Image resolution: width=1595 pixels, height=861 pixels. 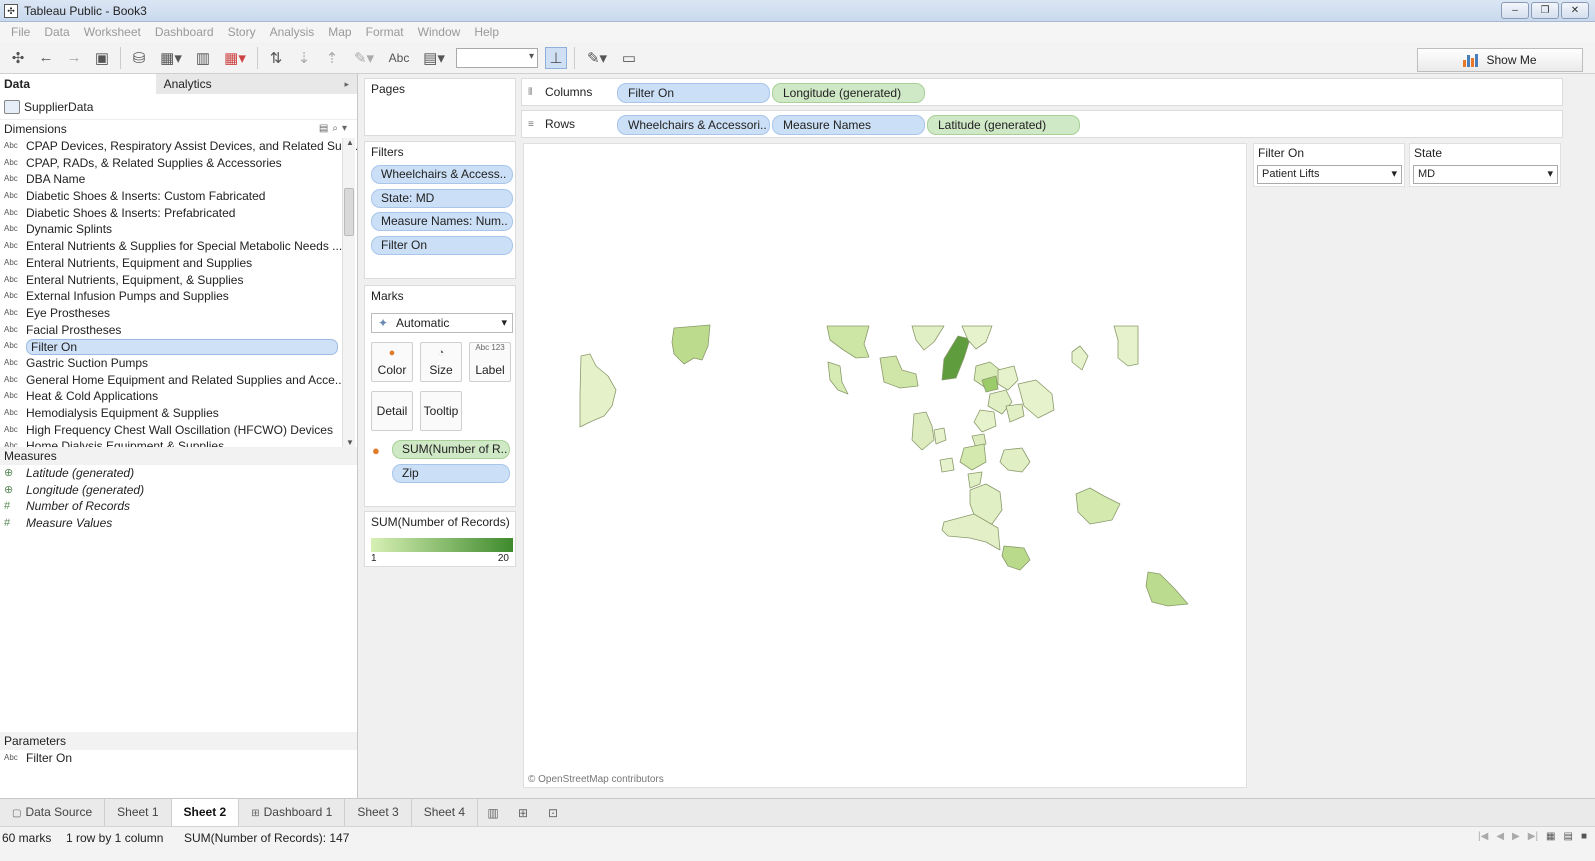 I want to click on list-item: Abc Gastric Suction Pumps, so click(x=178, y=363).